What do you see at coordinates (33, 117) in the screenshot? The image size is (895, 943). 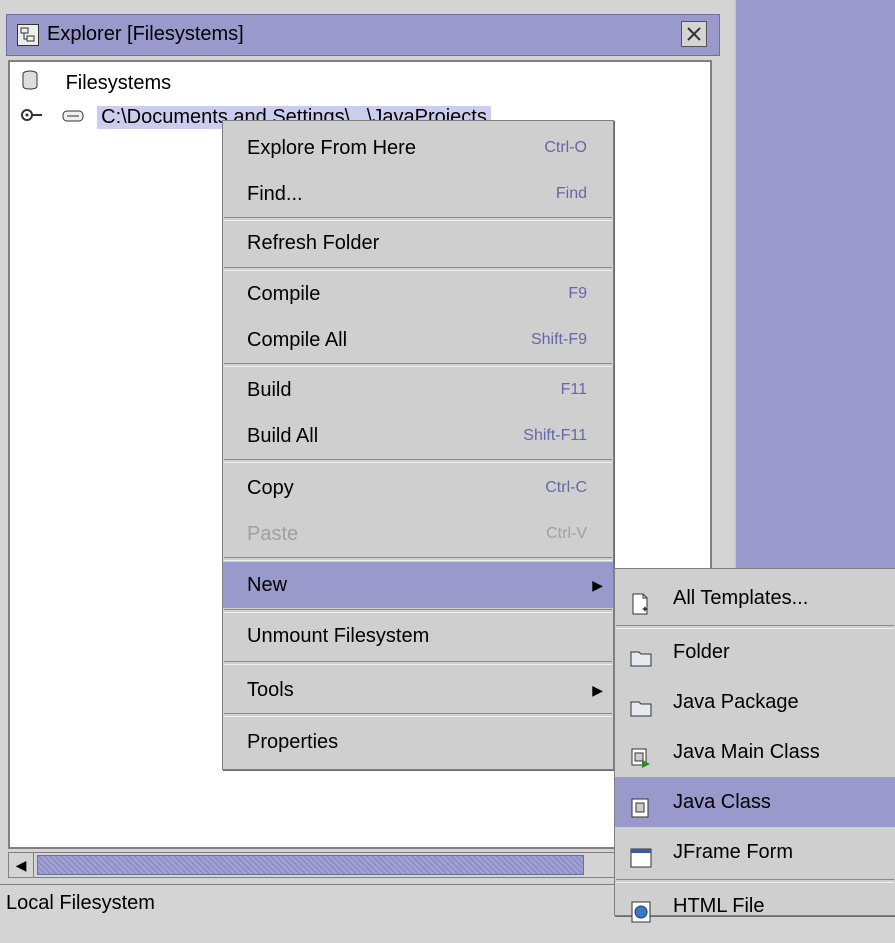 I see `expand-key-icon` at bounding box center [33, 117].